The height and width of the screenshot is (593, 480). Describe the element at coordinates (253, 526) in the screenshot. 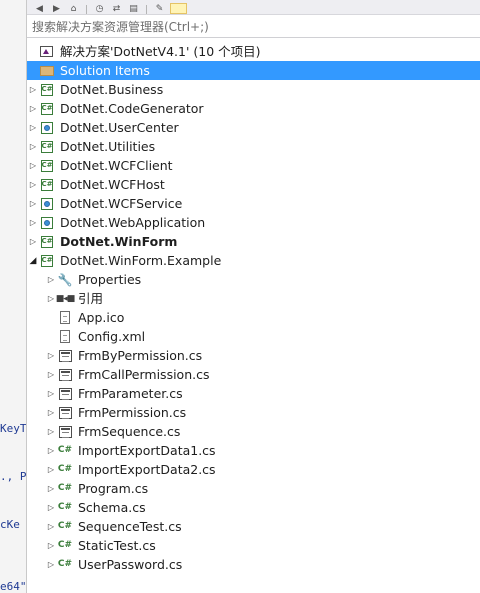

I see `tree-item: ▷ C# SequenceTest.cs` at that location.